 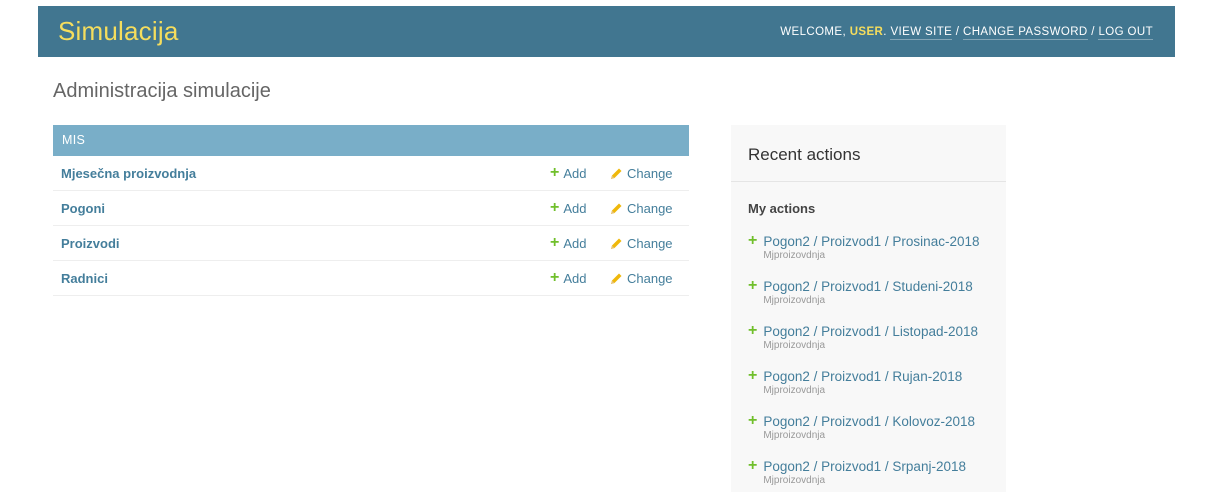 What do you see at coordinates (371, 140) in the screenshot?
I see `module-caption: MIS` at bounding box center [371, 140].